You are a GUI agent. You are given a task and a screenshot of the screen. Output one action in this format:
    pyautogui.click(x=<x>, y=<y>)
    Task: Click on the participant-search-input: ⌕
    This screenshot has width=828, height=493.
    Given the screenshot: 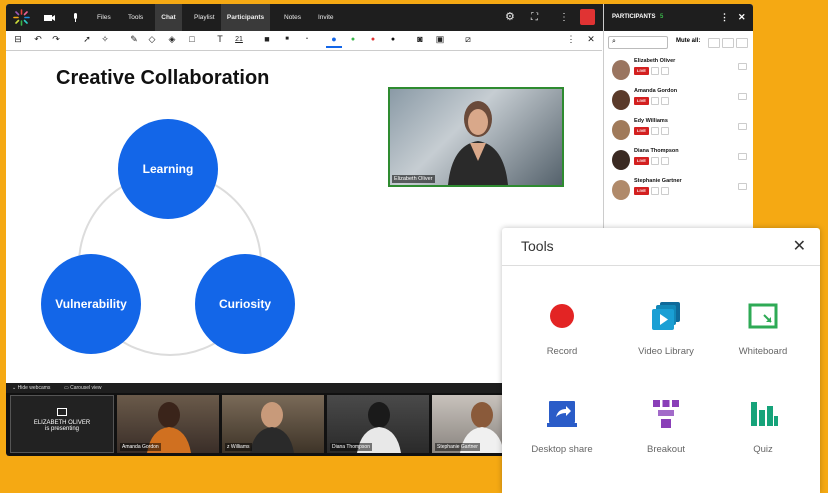 What is the action you would take?
    pyautogui.click(x=638, y=42)
    